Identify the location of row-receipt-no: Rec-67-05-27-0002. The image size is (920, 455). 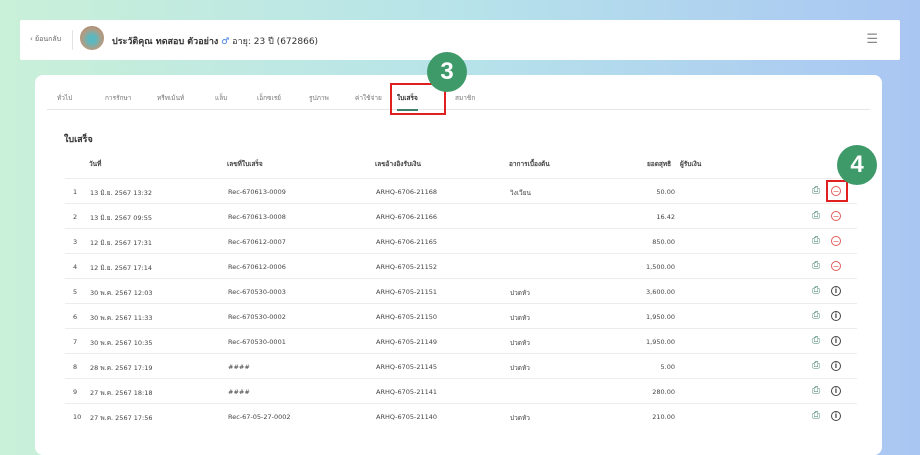
(259, 417).